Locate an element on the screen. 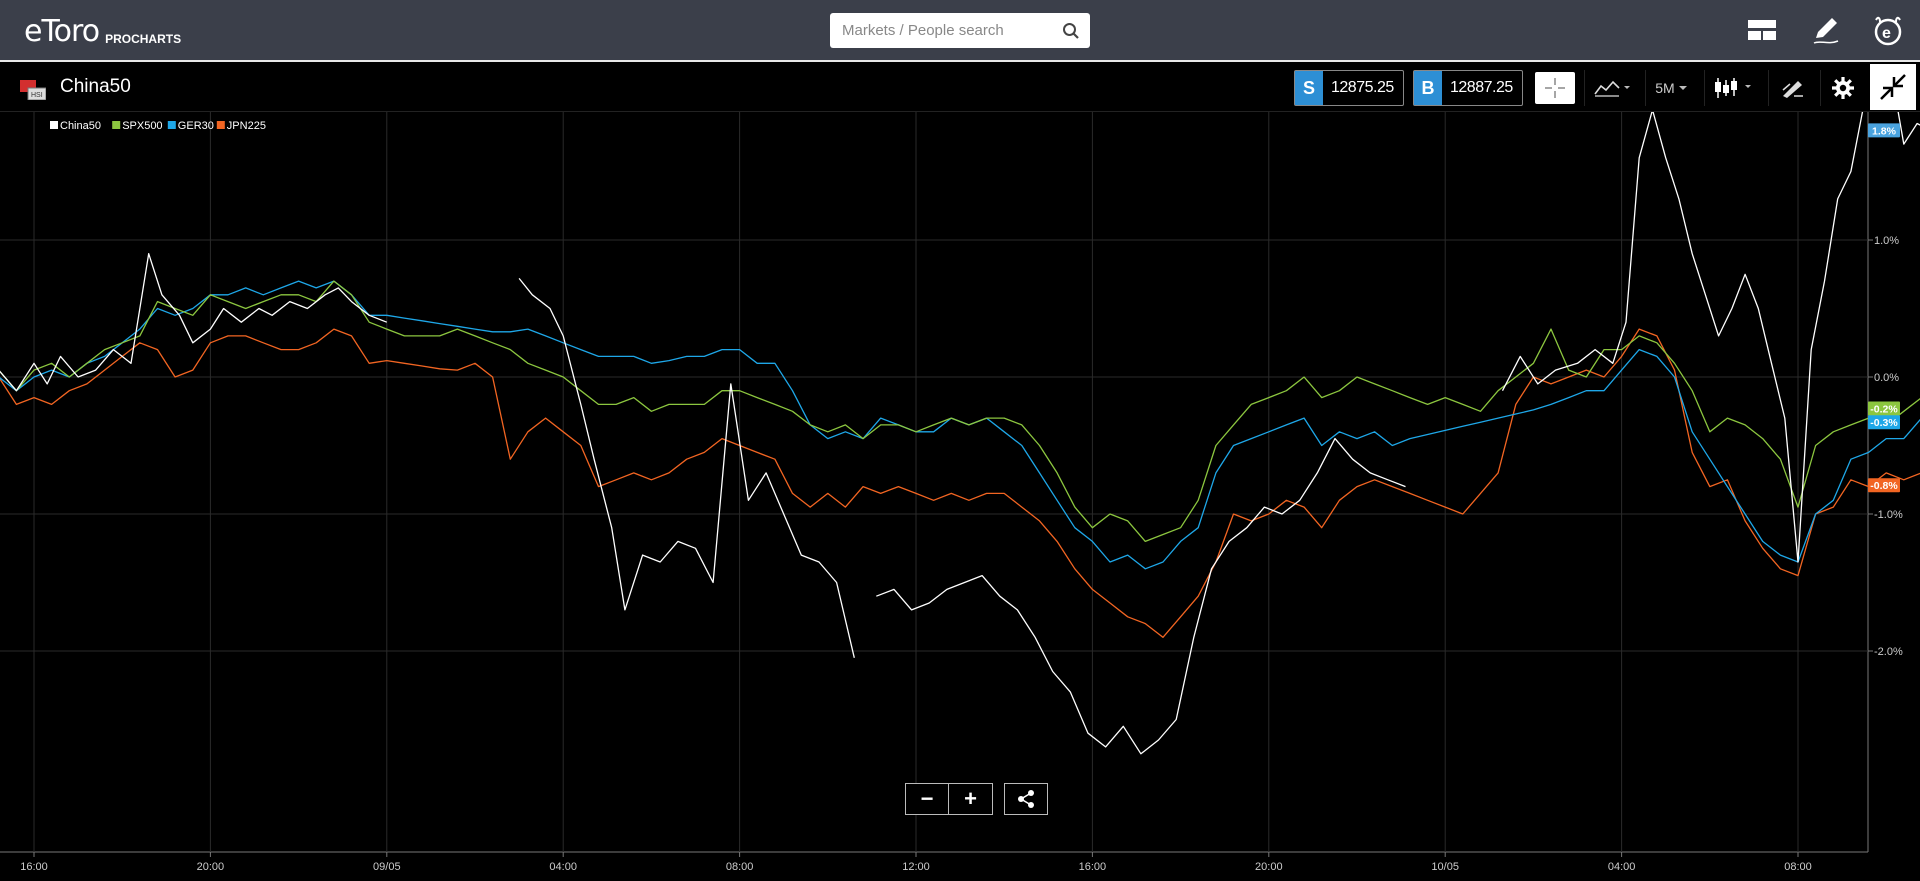 The image size is (1920, 881). flag-icon: HSI is located at coordinates (33, 90).